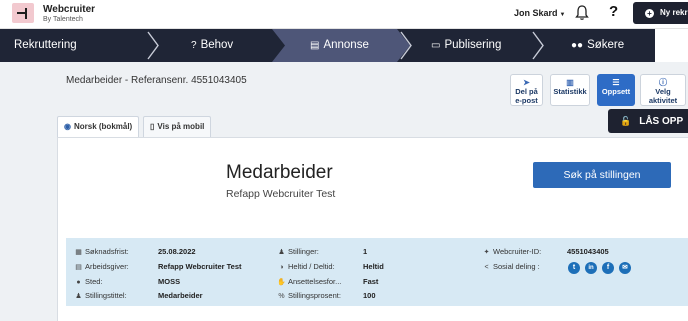 Image resolution: width=688 pixels, height=321 pixels. Describe the element at coordinates (103, 126) in the screenshot. I see `tab-label: Norsk (bokmål)` at that location.